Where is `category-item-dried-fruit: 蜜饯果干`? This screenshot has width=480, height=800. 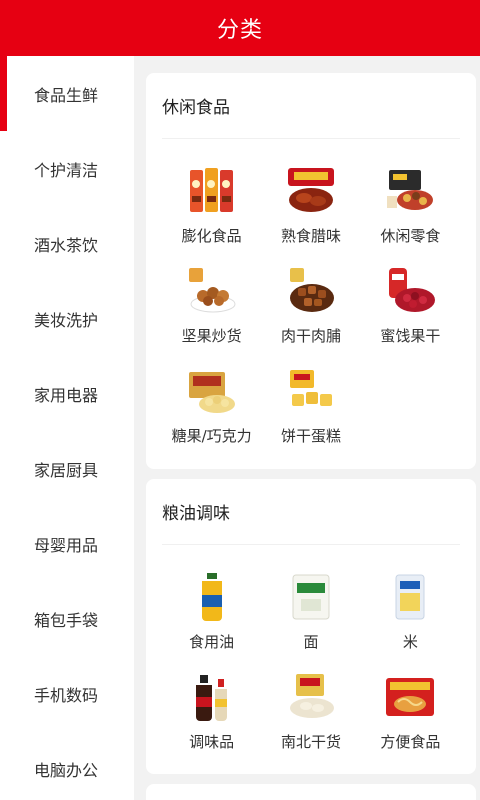
category-item-dried-fruit: 蜜饯果干 is located at coordinates (410, 308).